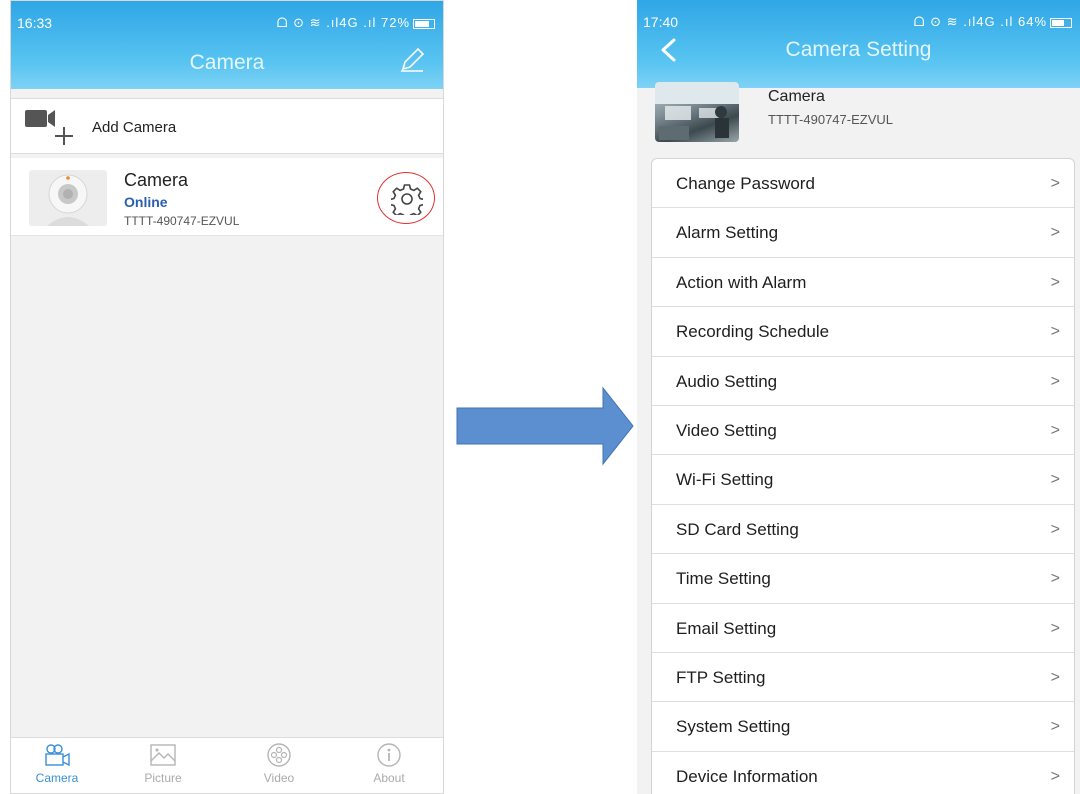  Describe the element at coordinates (727, 233) in the screenshot. I see `settings-menu-item-label: Alarm Setting` at that location.